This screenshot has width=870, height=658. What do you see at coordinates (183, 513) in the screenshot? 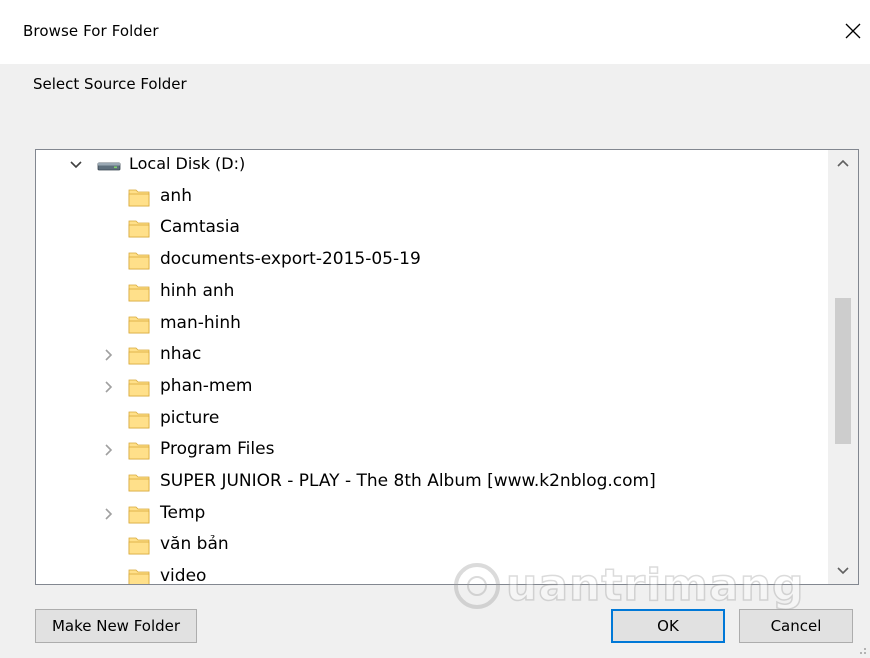
I see `tree-item-label: Temp` at bounding box center [183, 513].